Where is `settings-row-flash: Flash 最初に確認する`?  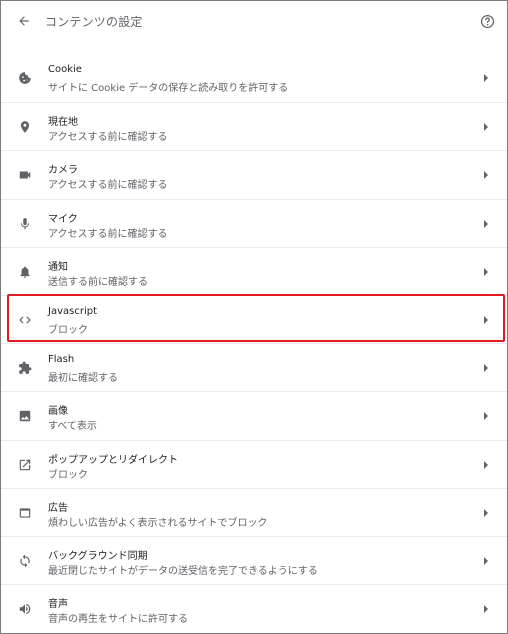 settings-row-flash: Flash 最初に確認する is located at coordinates (254, 367).